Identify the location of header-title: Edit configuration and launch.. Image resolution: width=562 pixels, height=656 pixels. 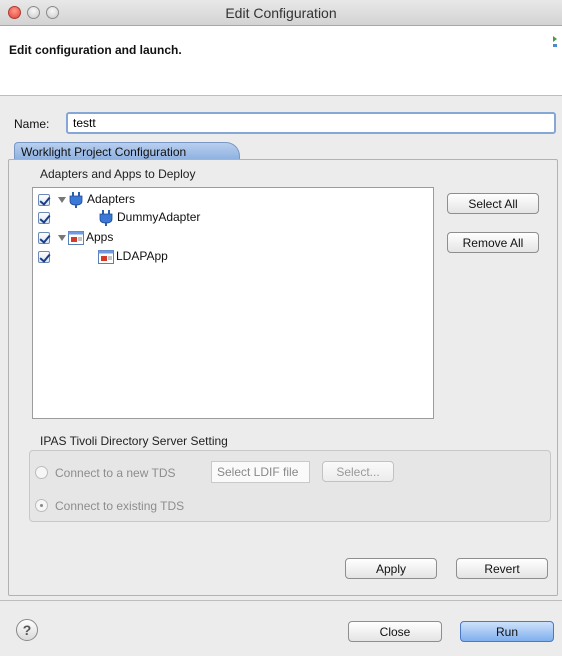
(95, 50).